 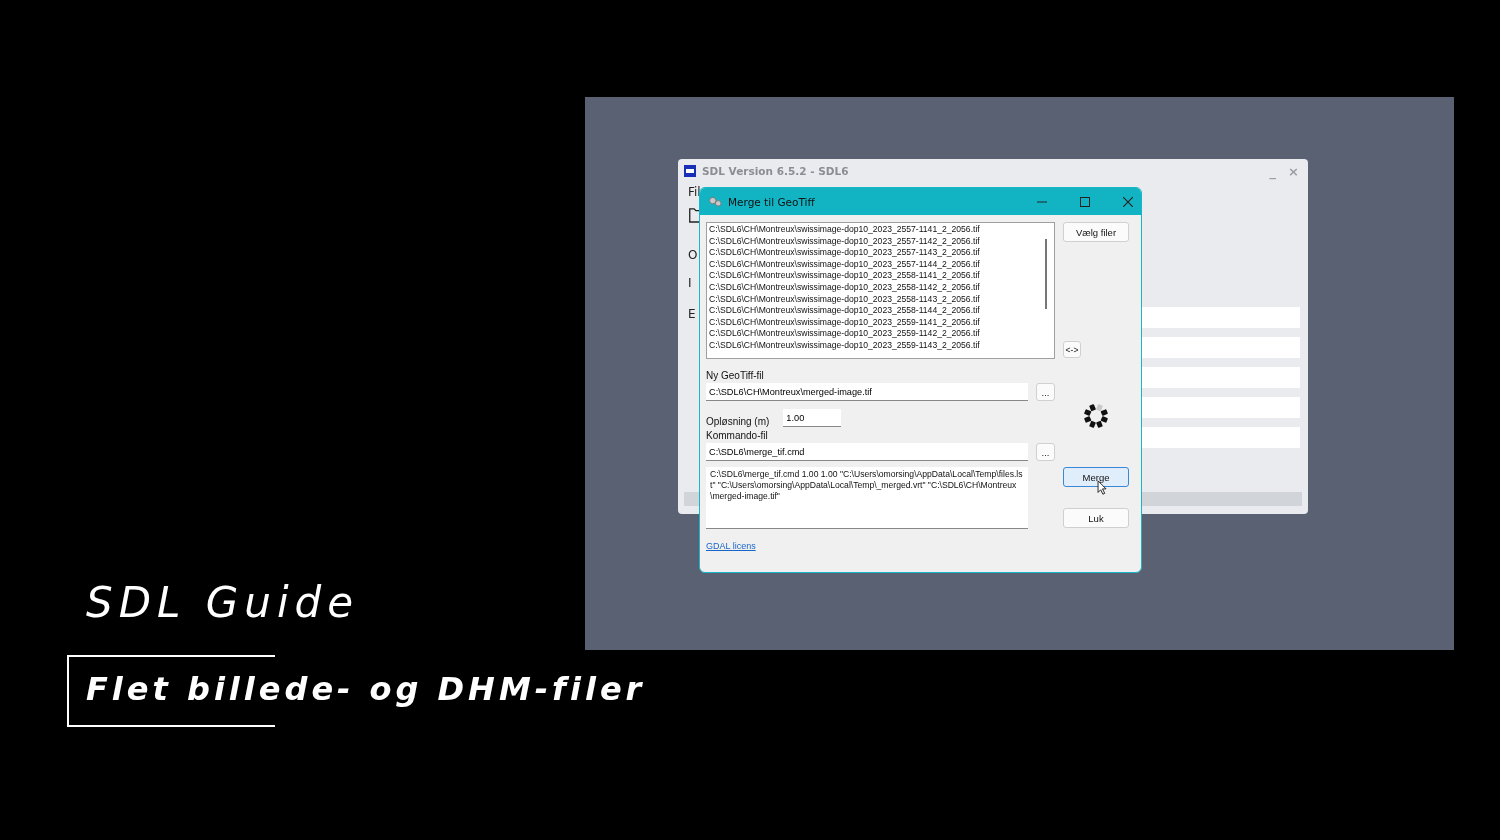 What do you see at coordinates (738, 421) in the screenshot?
I see `field-label: Opløsning (m)` at bounding box center [738, 421].